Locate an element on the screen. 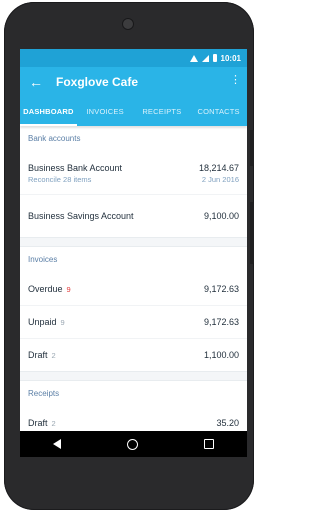 The image size is (320, 512). reconcile-link: Reconcile 28 items is located at coordinates (75, 179).